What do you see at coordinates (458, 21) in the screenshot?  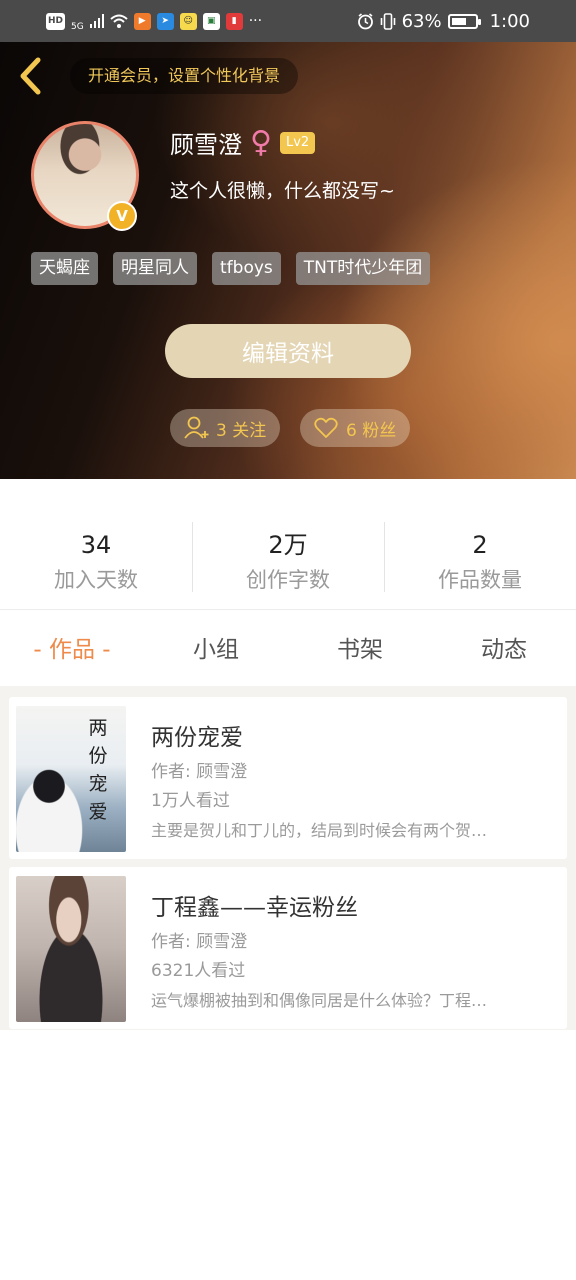 I see `battery-fill` at bounding box center [458, 21].